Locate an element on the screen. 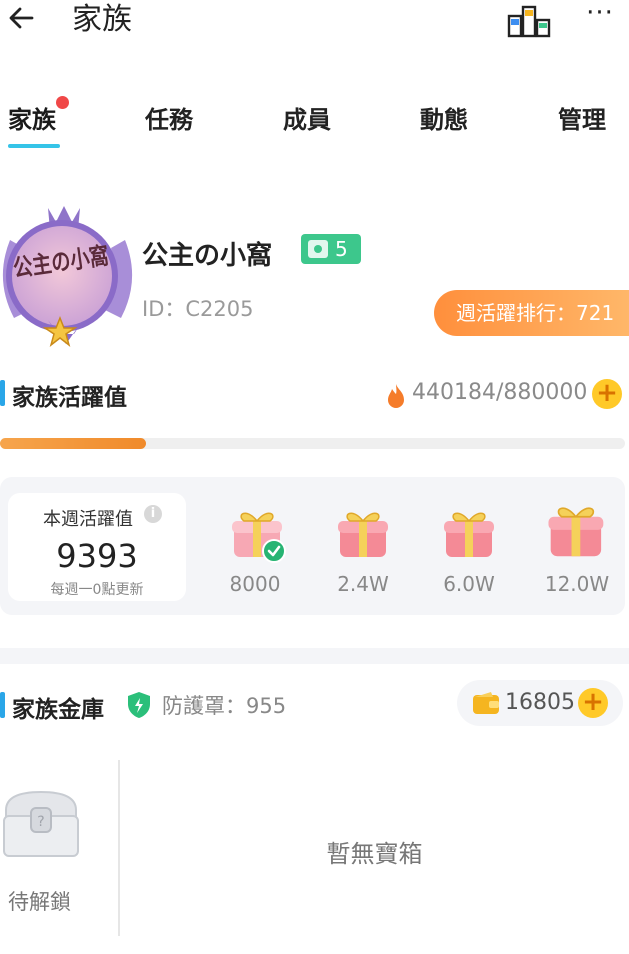  coin-balance: 16805 is located at coordinates (540, 702).